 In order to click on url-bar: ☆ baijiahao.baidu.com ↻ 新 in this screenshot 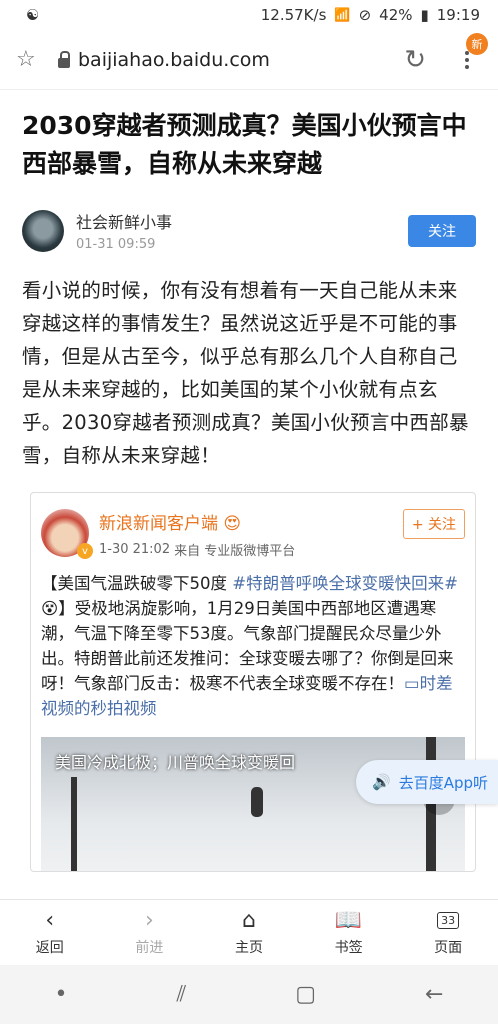, I will do `click(249, 60)`.